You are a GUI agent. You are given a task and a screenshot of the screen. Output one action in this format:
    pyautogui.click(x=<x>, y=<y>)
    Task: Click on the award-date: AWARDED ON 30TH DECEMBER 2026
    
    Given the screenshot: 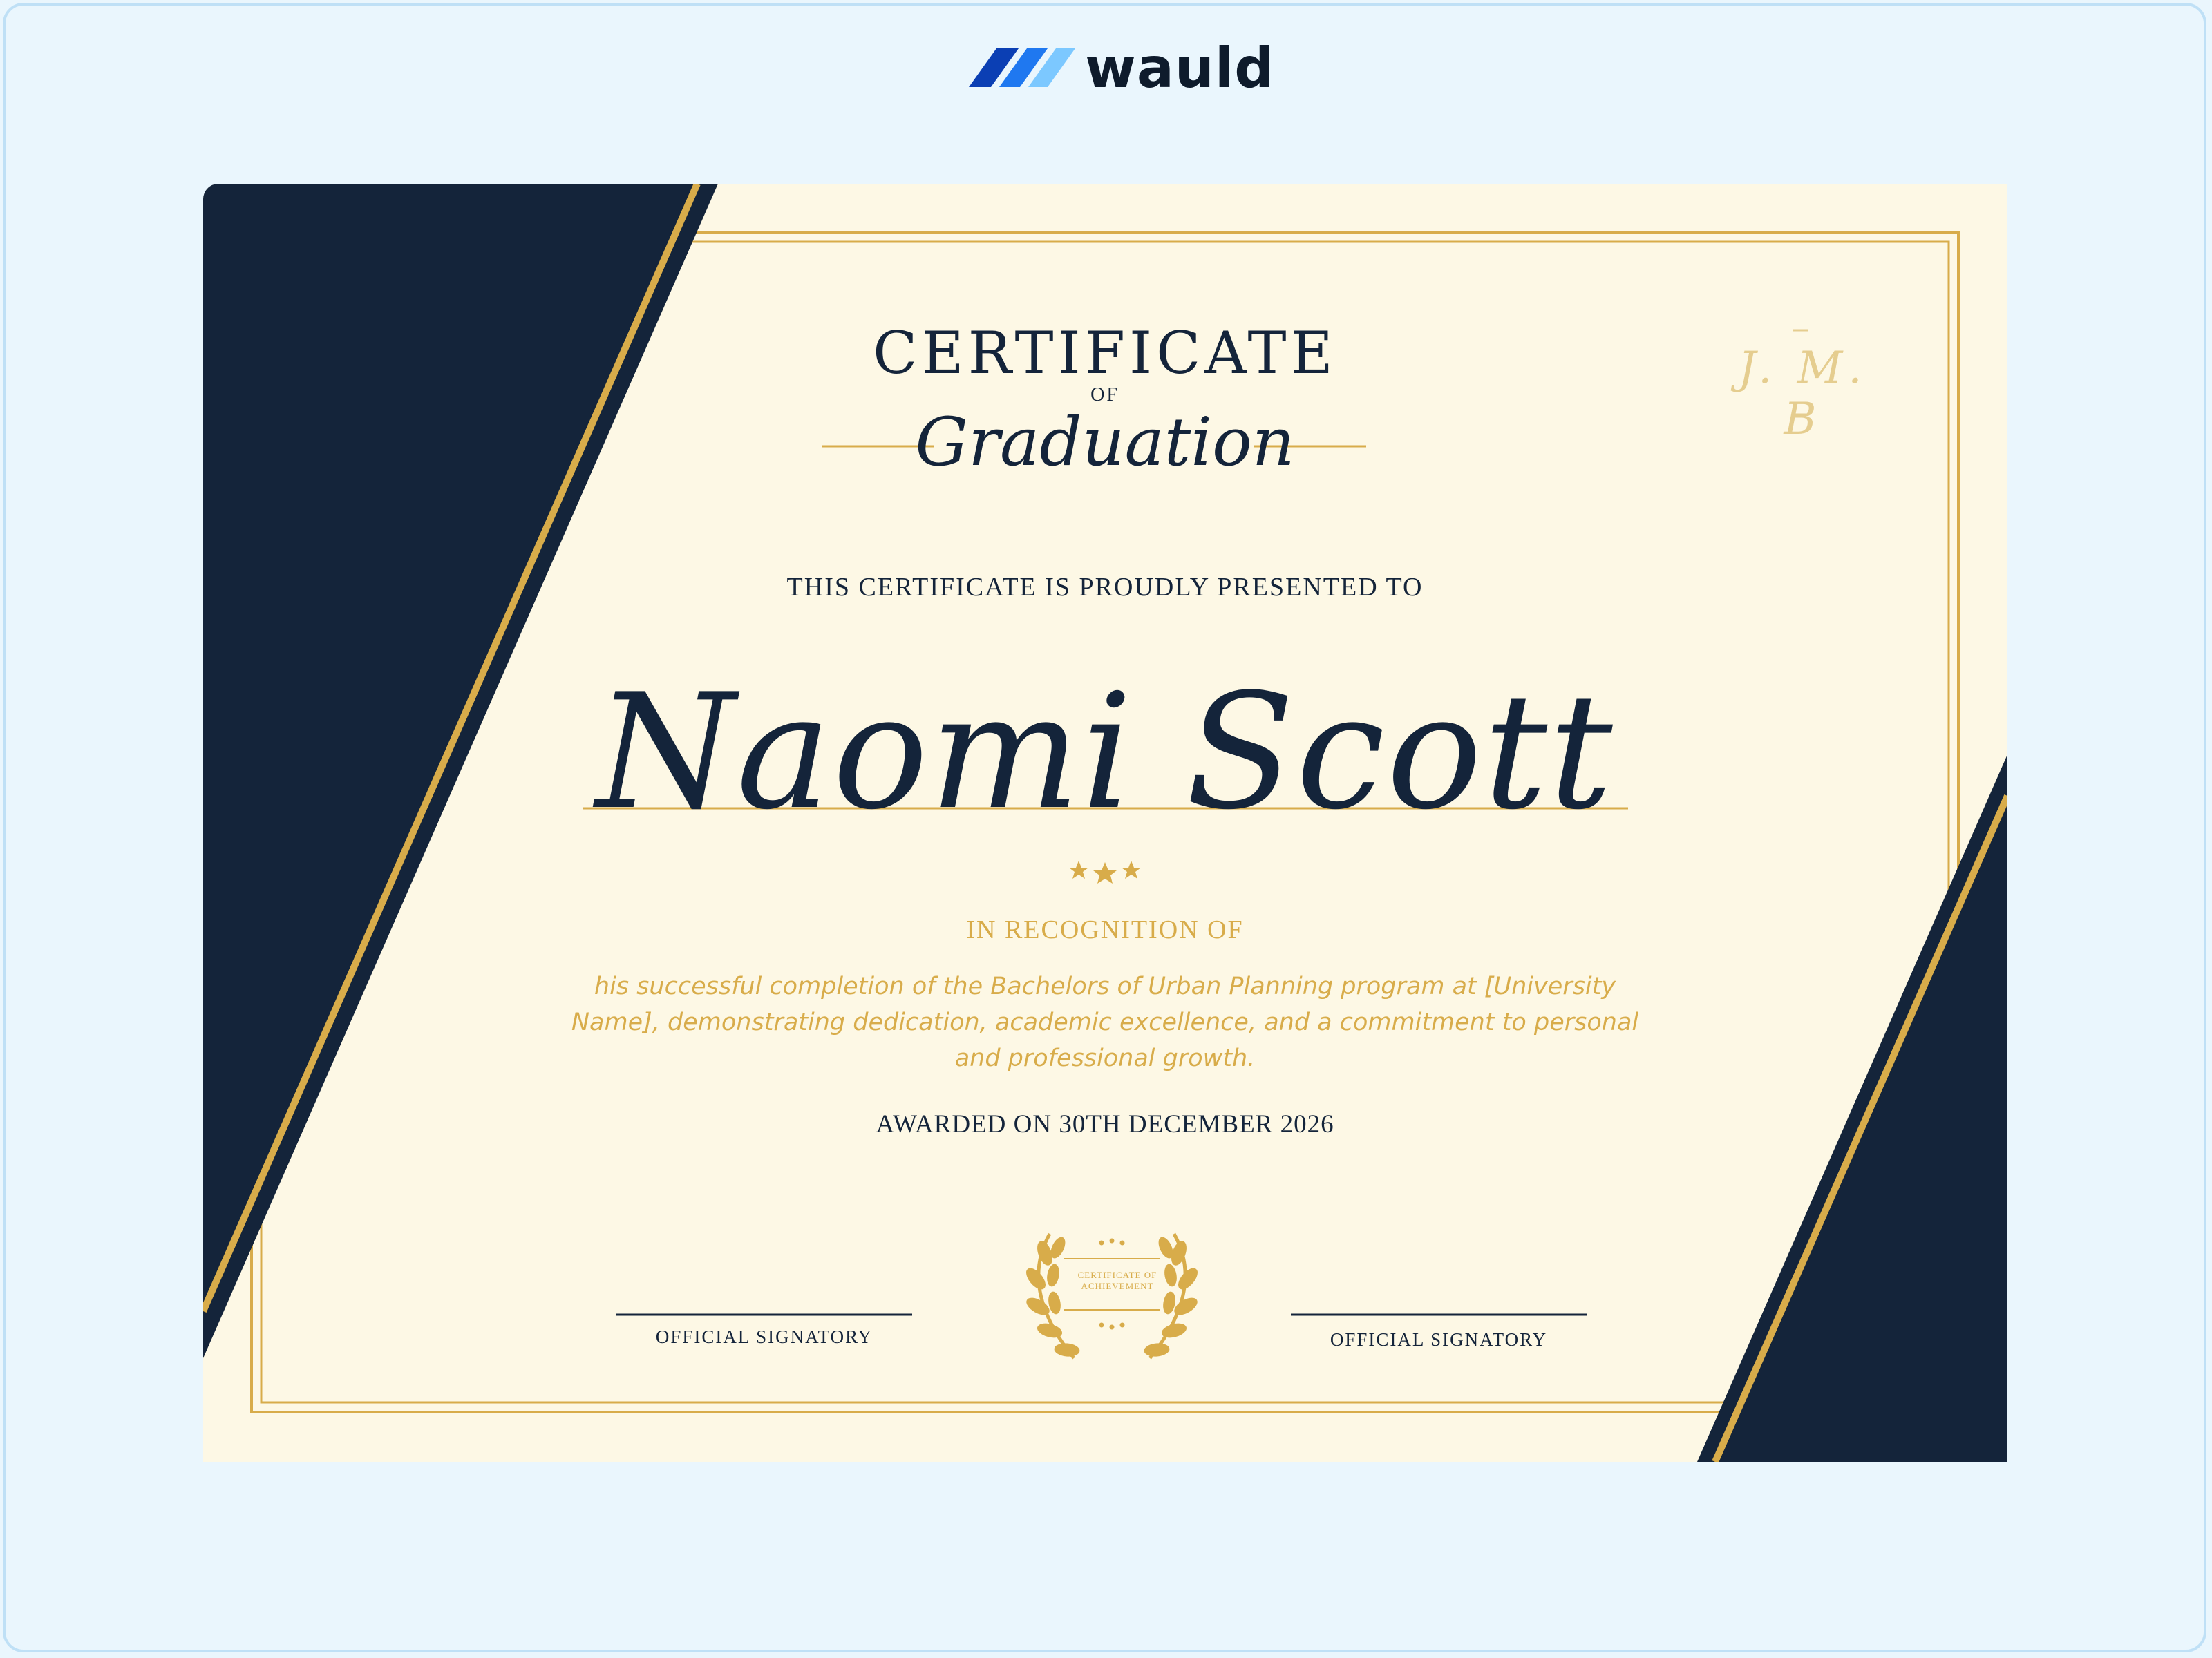 What is the action you would take?
    pyautogui.click(x=1105, y=1124)
    